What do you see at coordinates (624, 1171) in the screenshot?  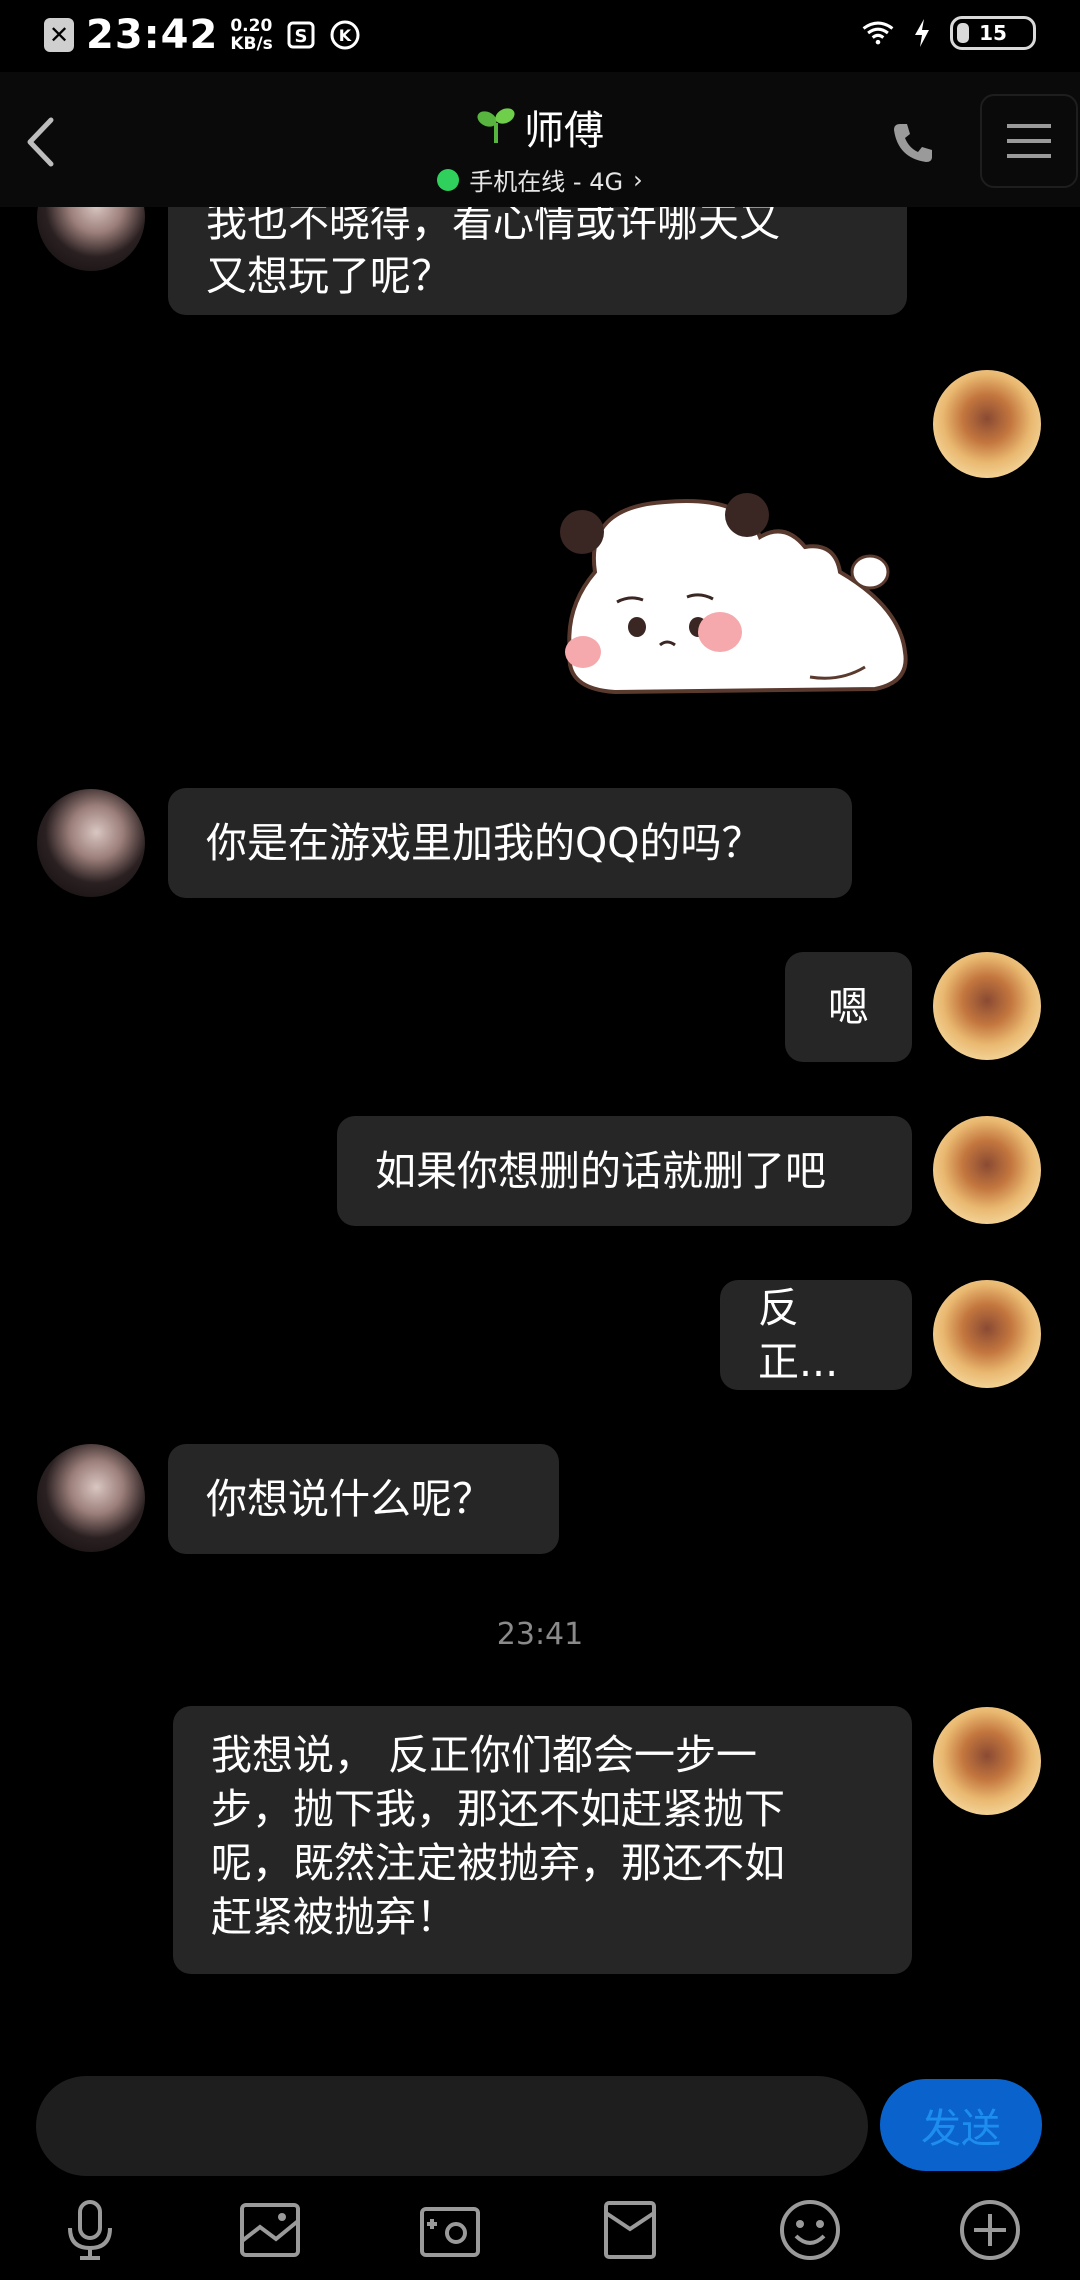 I see `message-bubble: 如果你想删的话就删了吧` at bounding box center [624, 1171].